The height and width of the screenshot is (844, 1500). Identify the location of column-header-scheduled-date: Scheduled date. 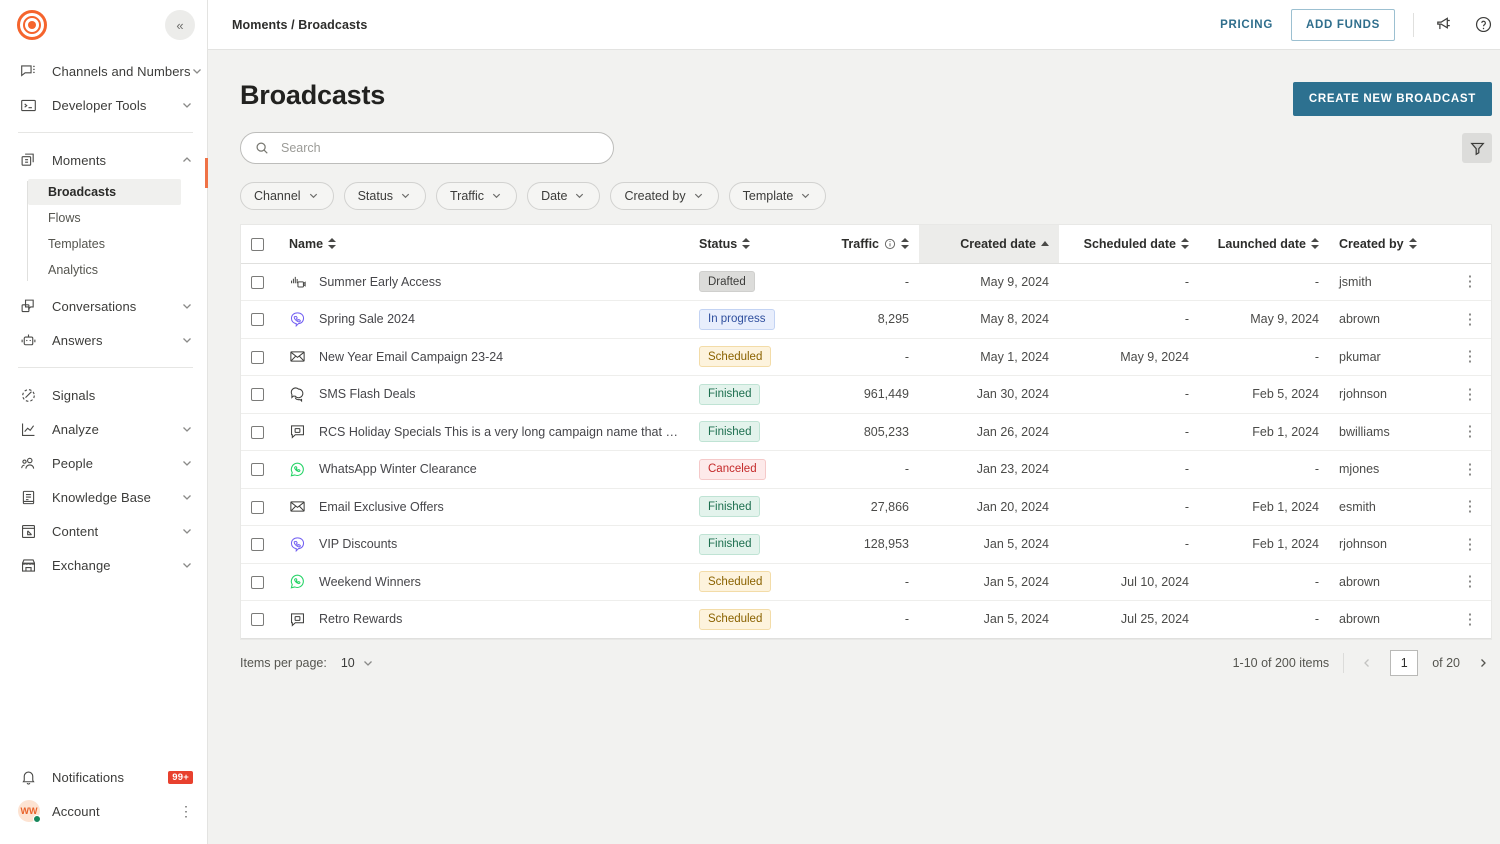
(1129, 244).